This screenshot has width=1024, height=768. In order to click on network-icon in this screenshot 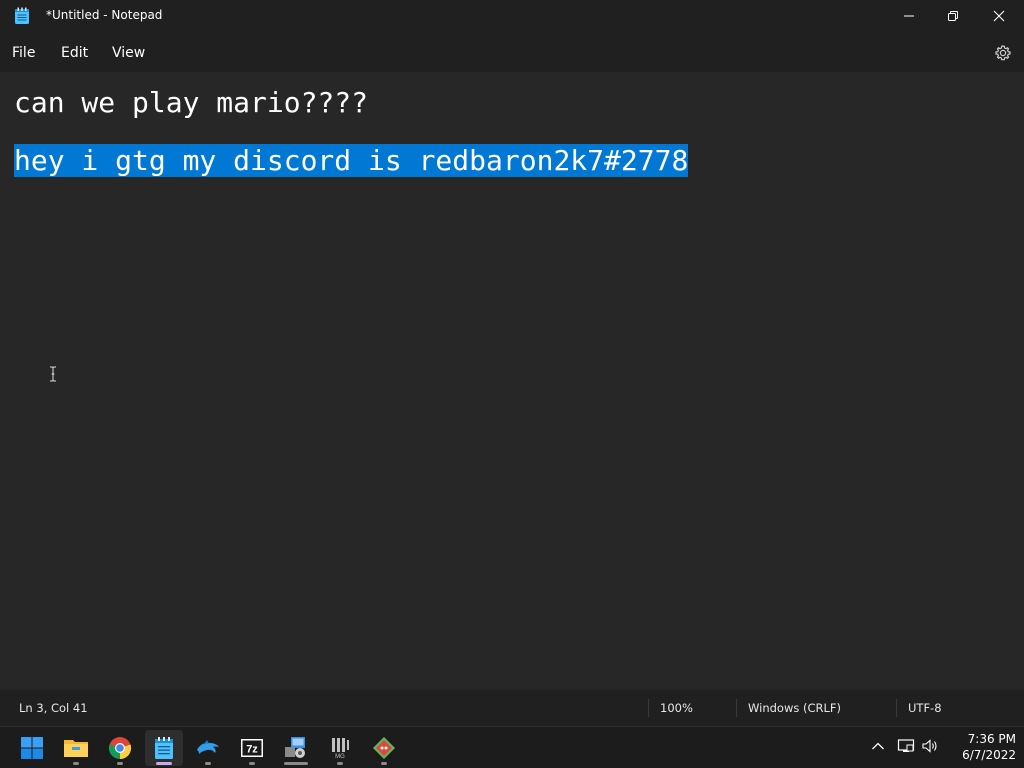, I will do `click(906, 745)`.